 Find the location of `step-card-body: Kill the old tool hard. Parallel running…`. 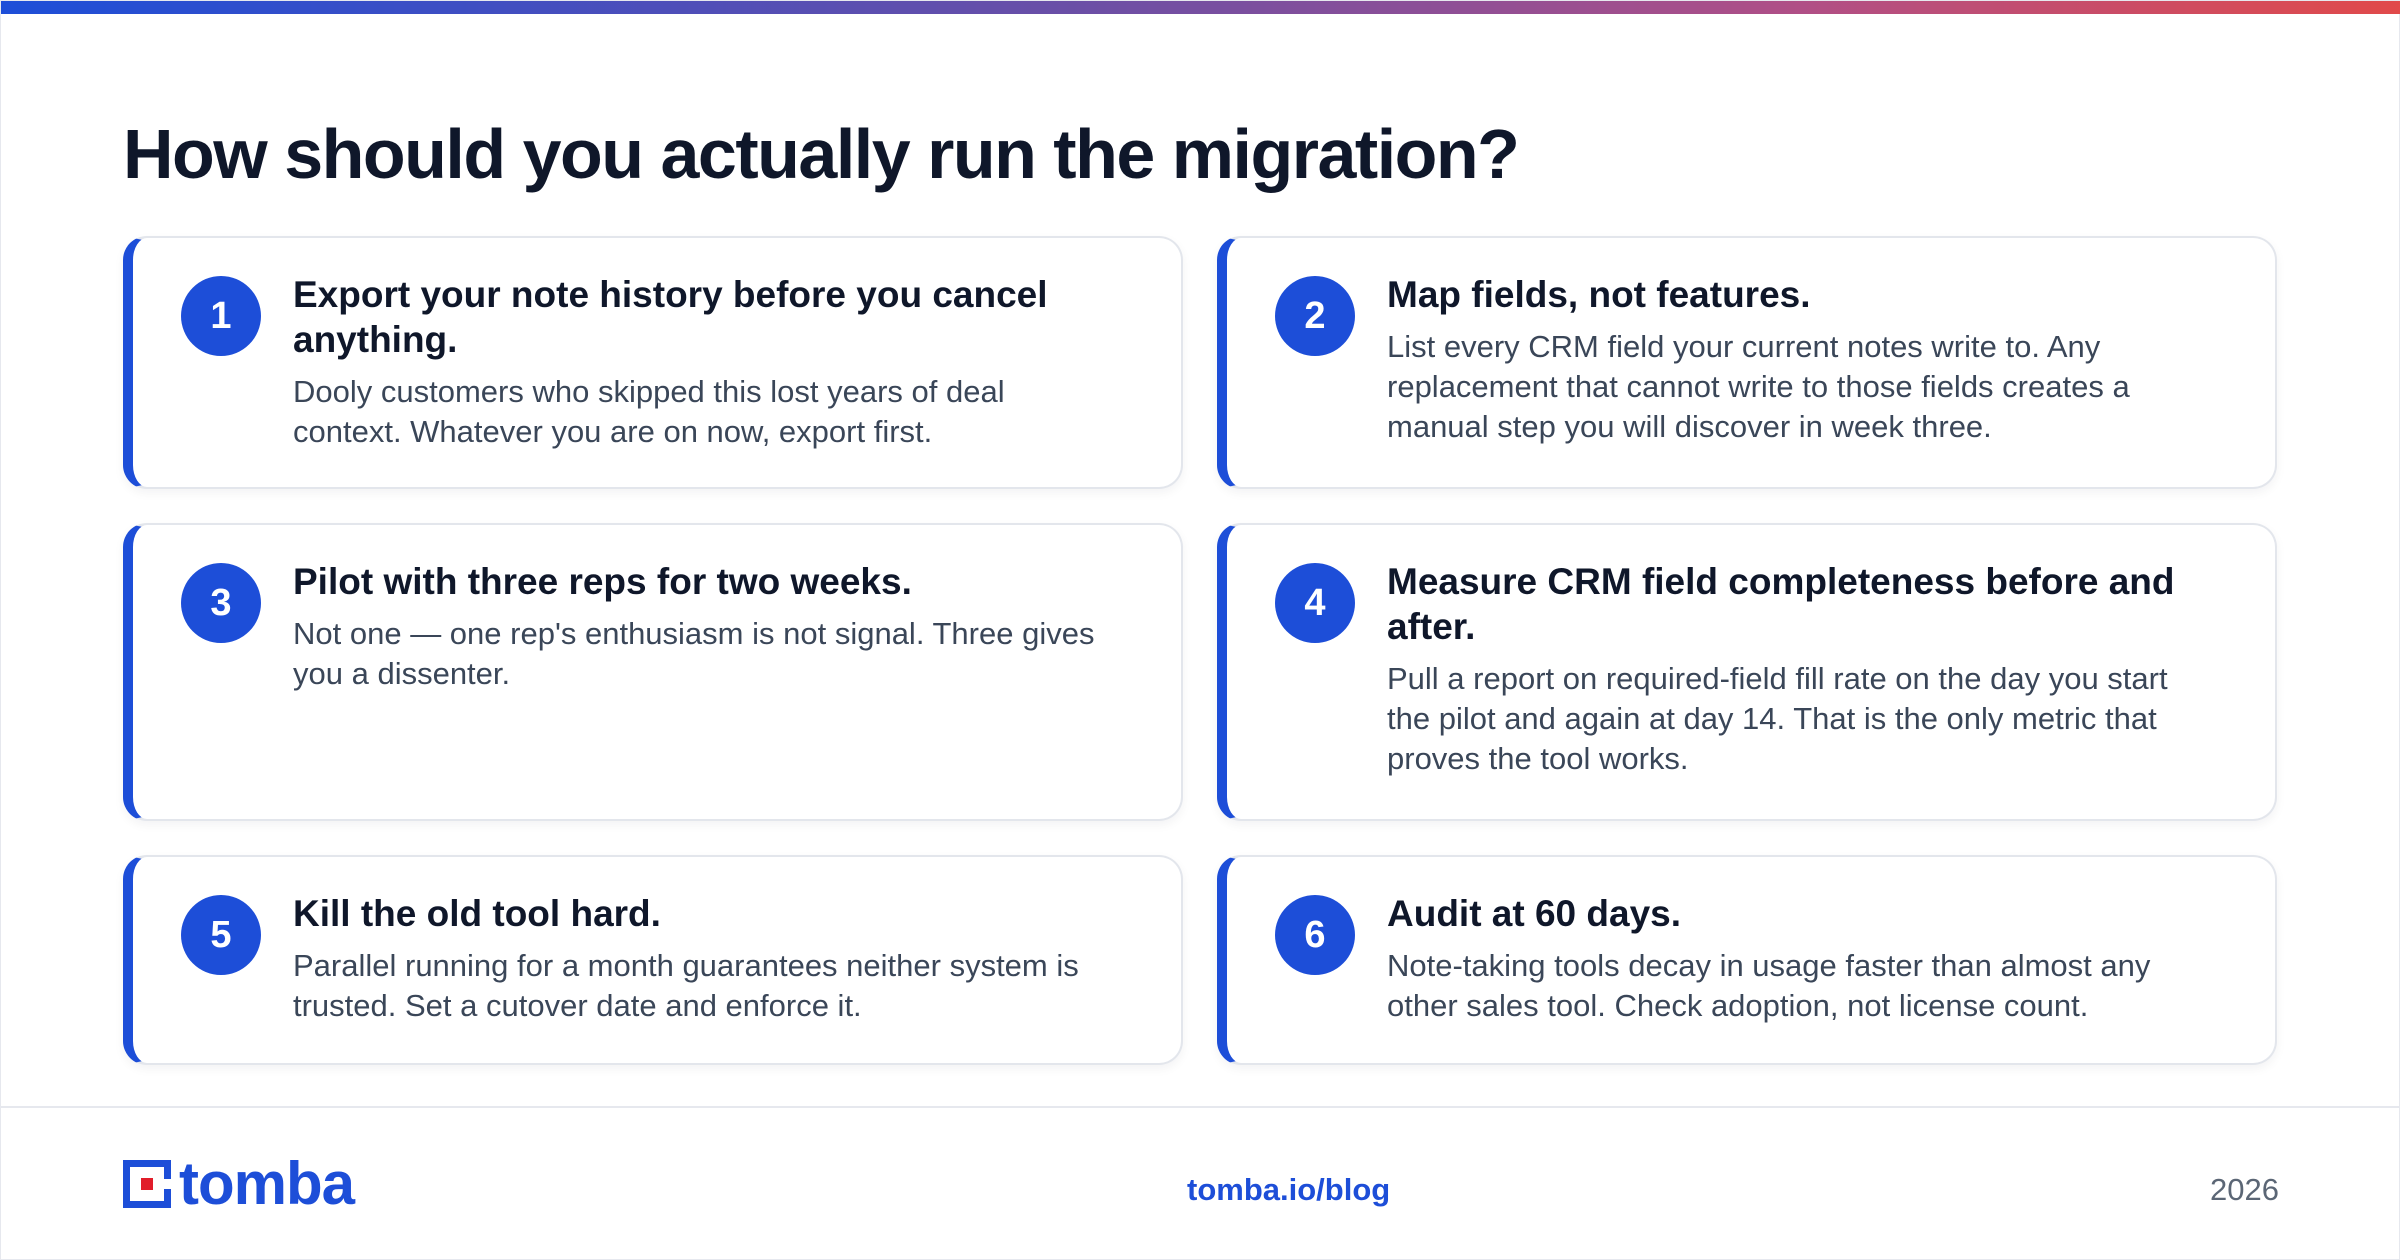

step-card-body: Kill the old tool hard. Parallel running… is located at coordinates (707, 958).